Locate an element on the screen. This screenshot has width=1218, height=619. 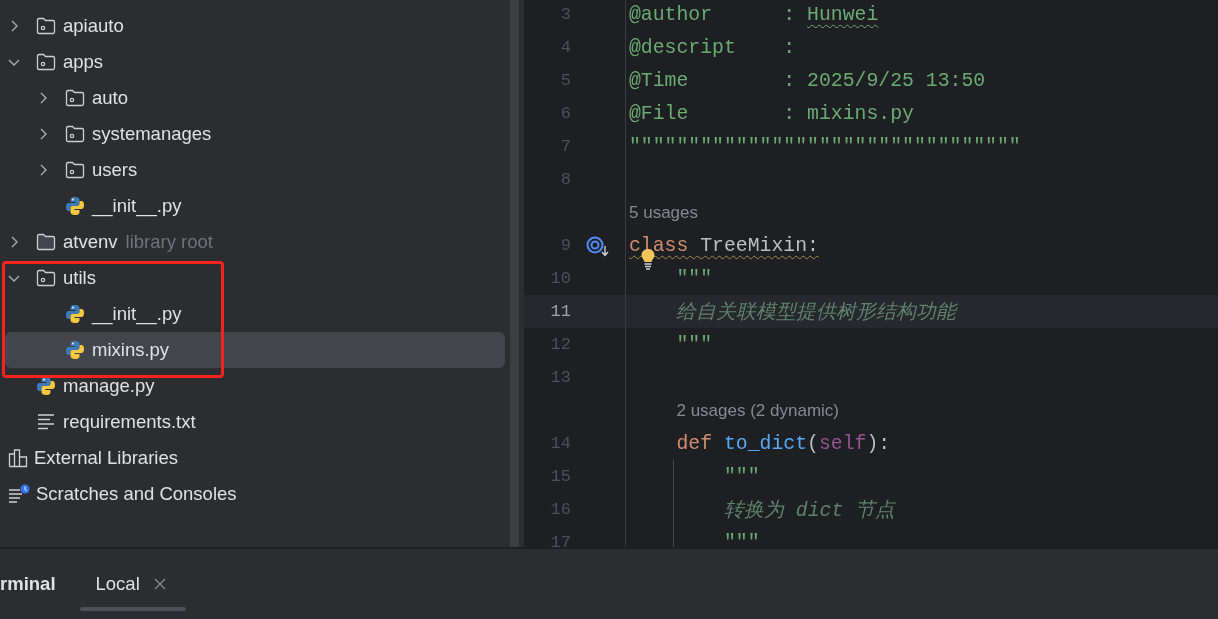
tree-item: manage.py is located at coordinates (255, 386).